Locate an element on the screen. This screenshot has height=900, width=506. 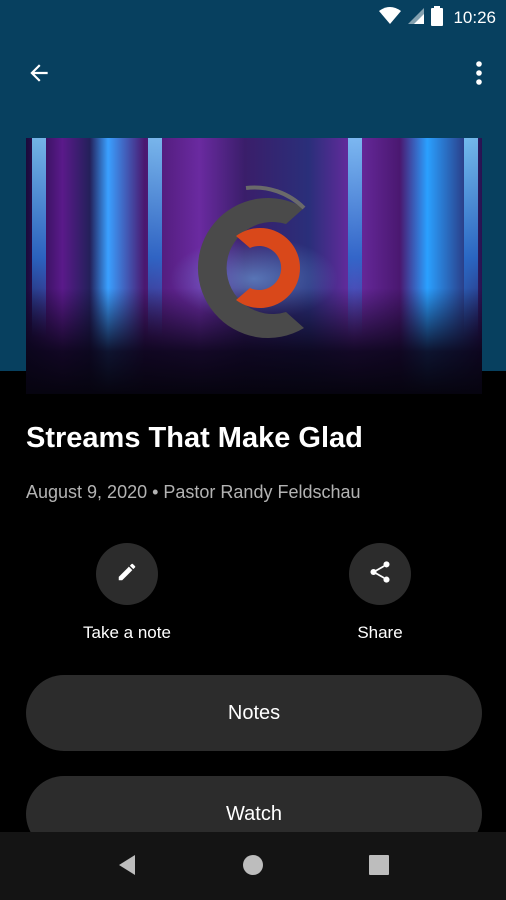
take-note-label: Take a note is located at coordinates (127, 632).